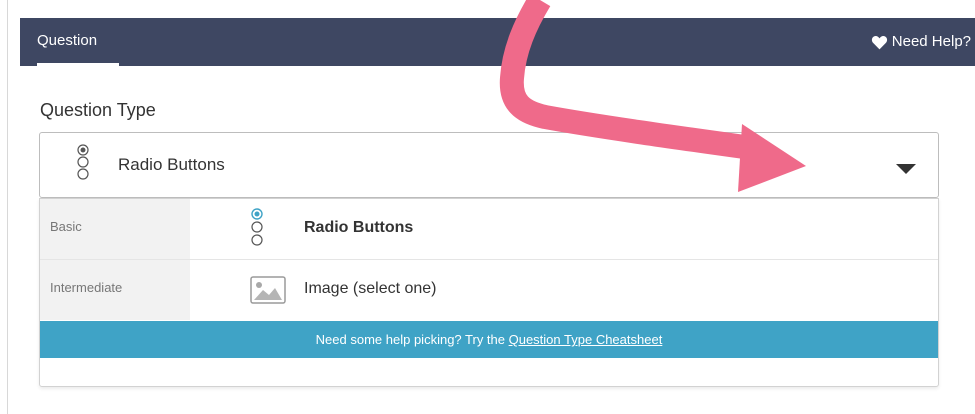 The width and height of the screenshot is (975, 414). What do you see at coordinates (931, 41) in the screenshot?
I see `need-help-label: Need Help?` at bounding box center [931, 41].